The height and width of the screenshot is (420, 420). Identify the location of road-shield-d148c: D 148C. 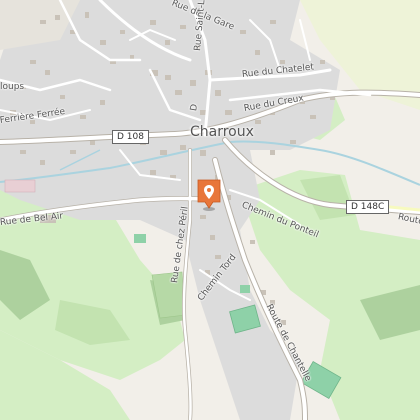
(368, 207).